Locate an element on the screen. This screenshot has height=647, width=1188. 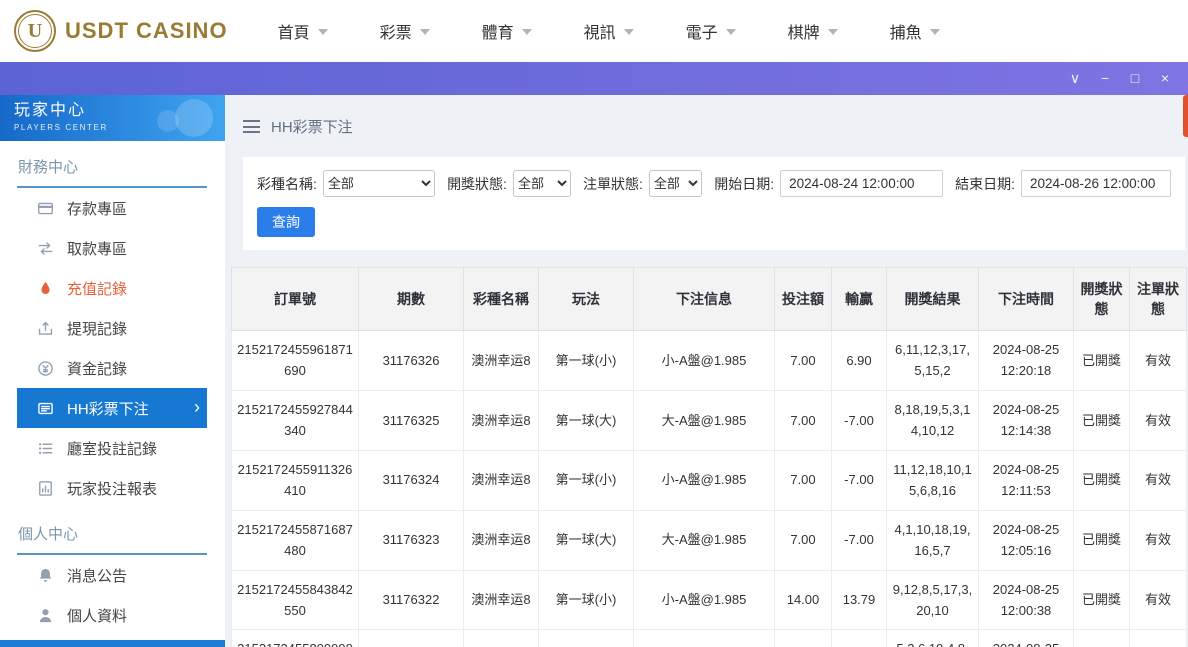
nav-item-label: 彩票 is located at coordinates (395, 33).